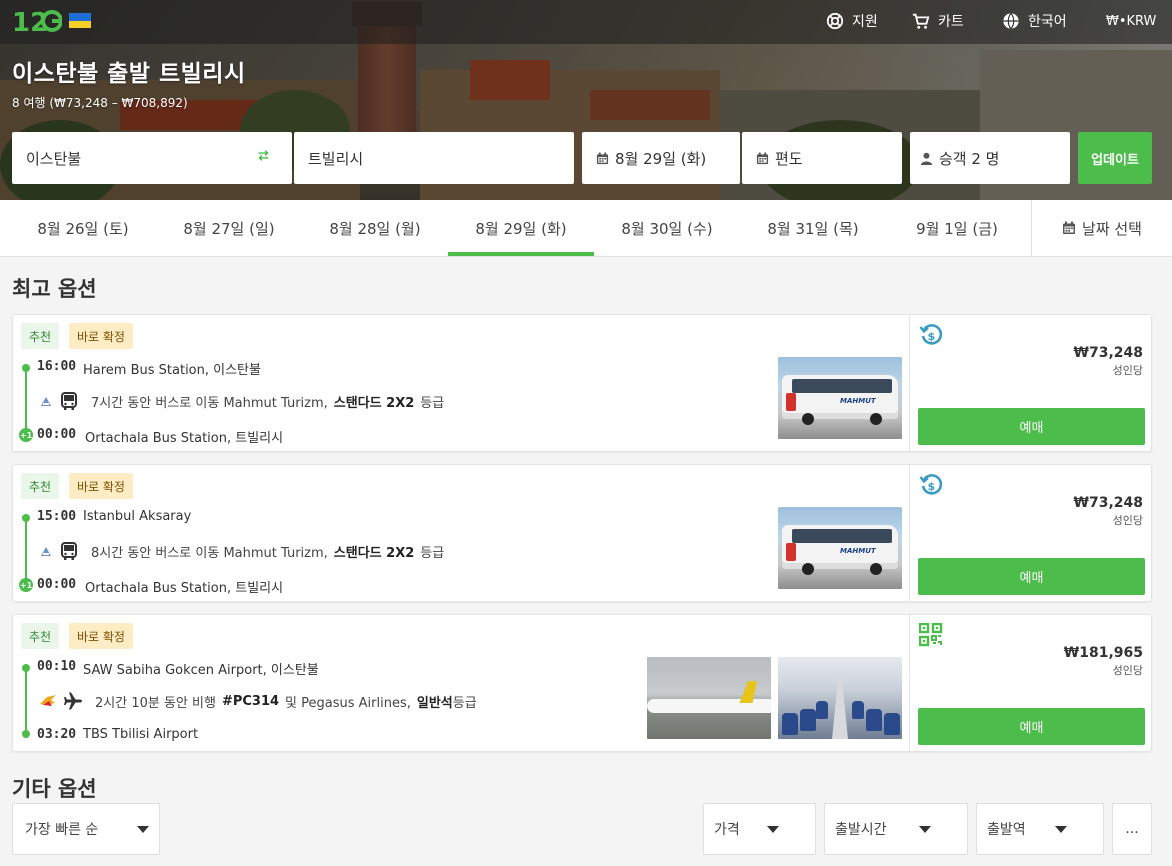  What do you see at coordinates (586, 22) in the screenshot?
I see `top-bar: 12 지원 카트 한국어 ₩•KRW` at bounding box center [586, 22].